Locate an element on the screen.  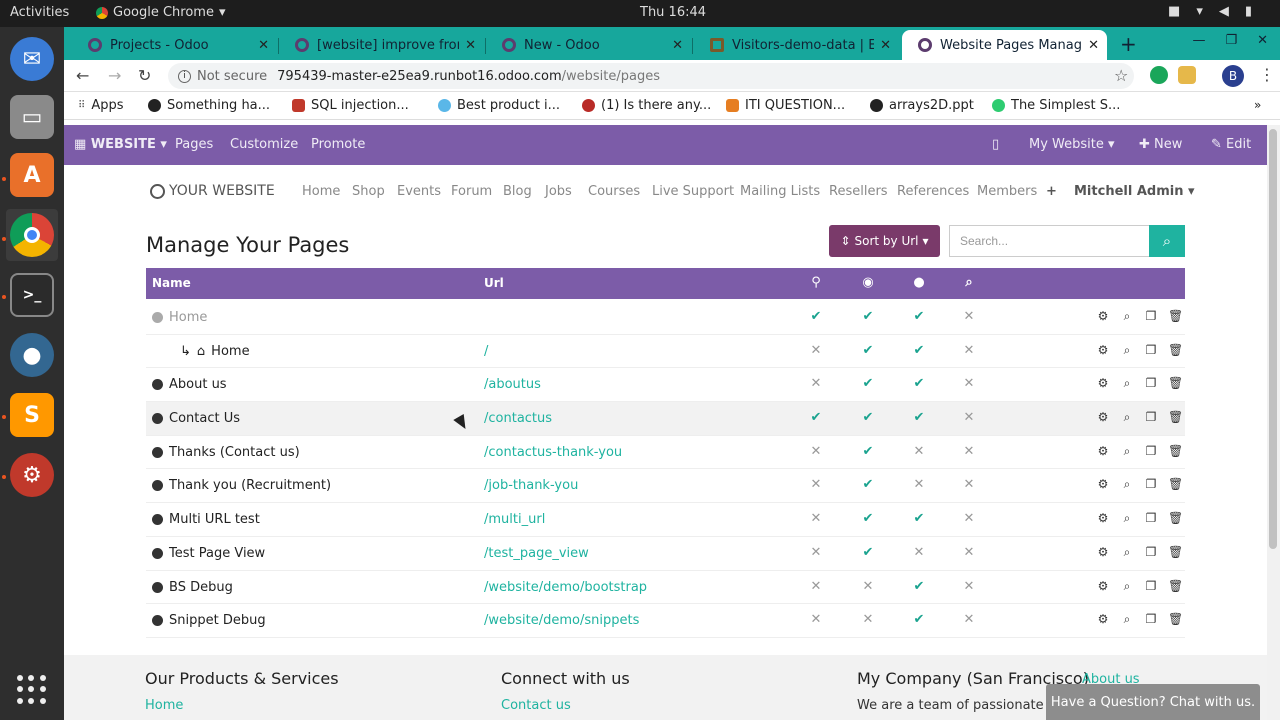
new-button: ✚ New is located at coordinates (1160, 144).